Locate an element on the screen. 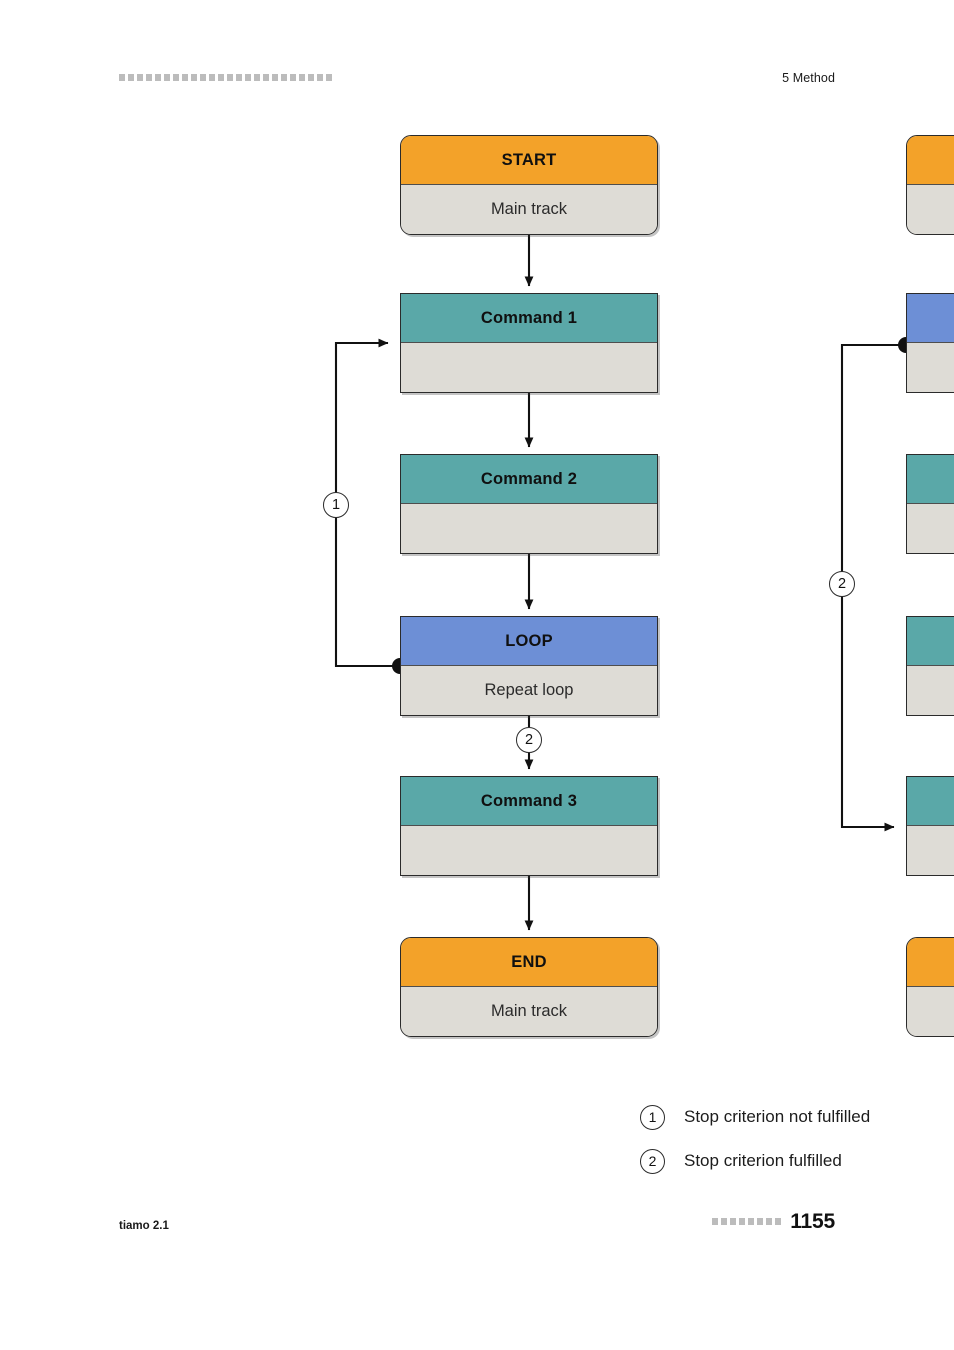 This screenshot has height=1350, width=954. legend-marker-1-icon: 1 is located at coordinates (652, 1117).